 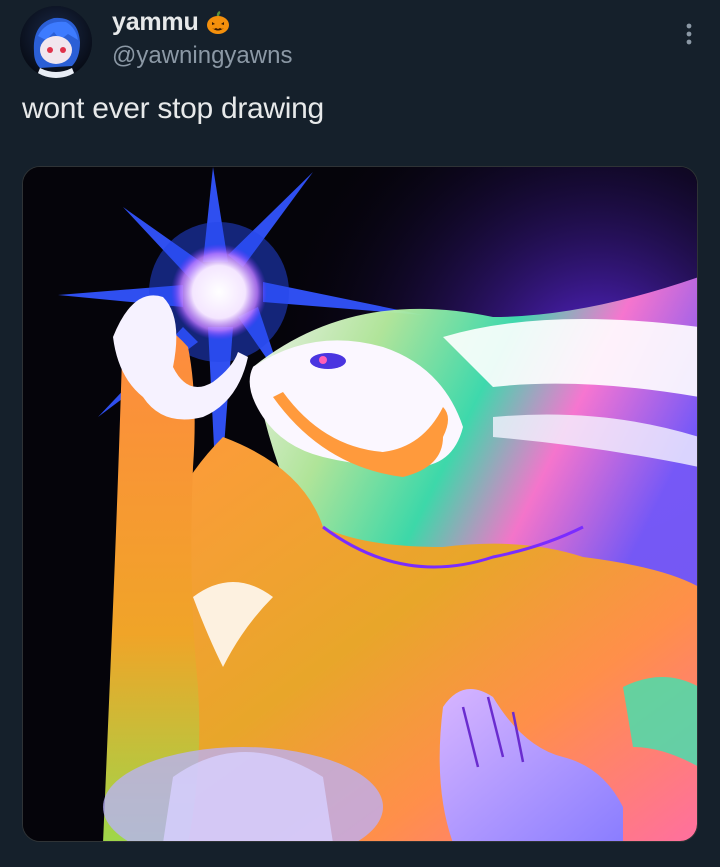 I want to click on avatar, so click(x=56, y=42).